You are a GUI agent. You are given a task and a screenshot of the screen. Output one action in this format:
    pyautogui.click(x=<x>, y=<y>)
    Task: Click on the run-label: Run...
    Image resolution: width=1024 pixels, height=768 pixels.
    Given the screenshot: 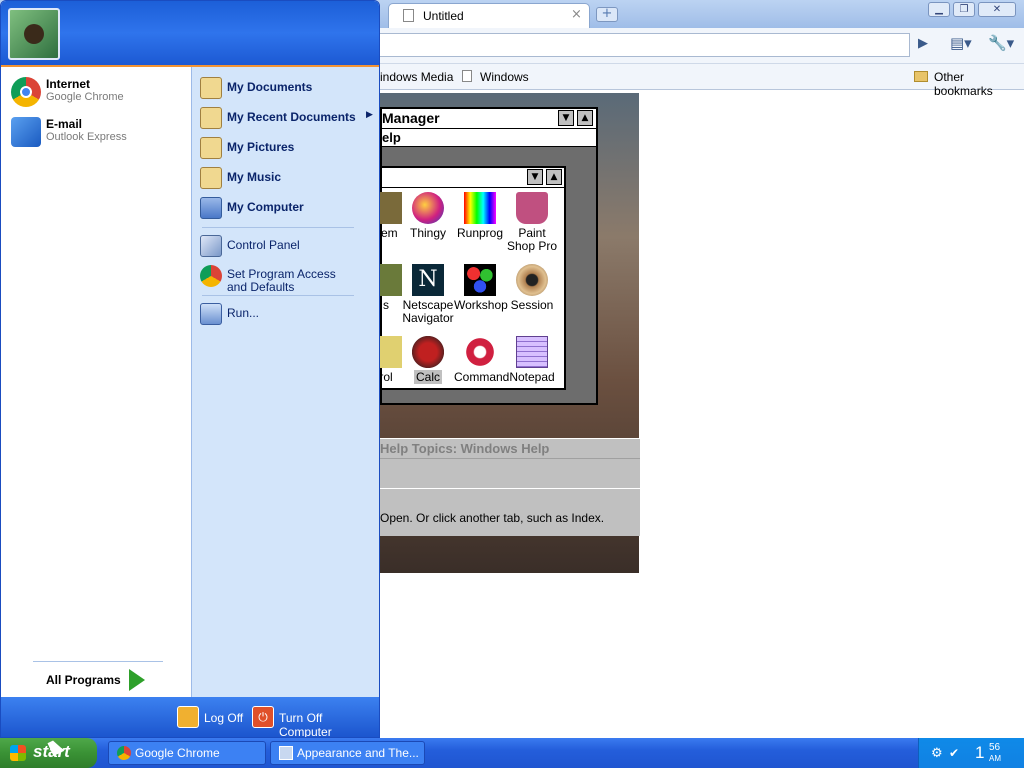 What is the action you would take?
    pyautogui.click(x=243, y=313)
    